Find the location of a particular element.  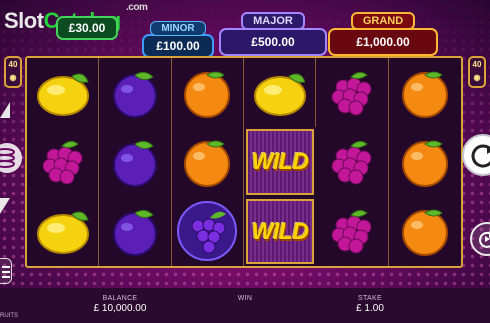

jackpot-major-value: £500.00 is located at coordinates (273, 42).